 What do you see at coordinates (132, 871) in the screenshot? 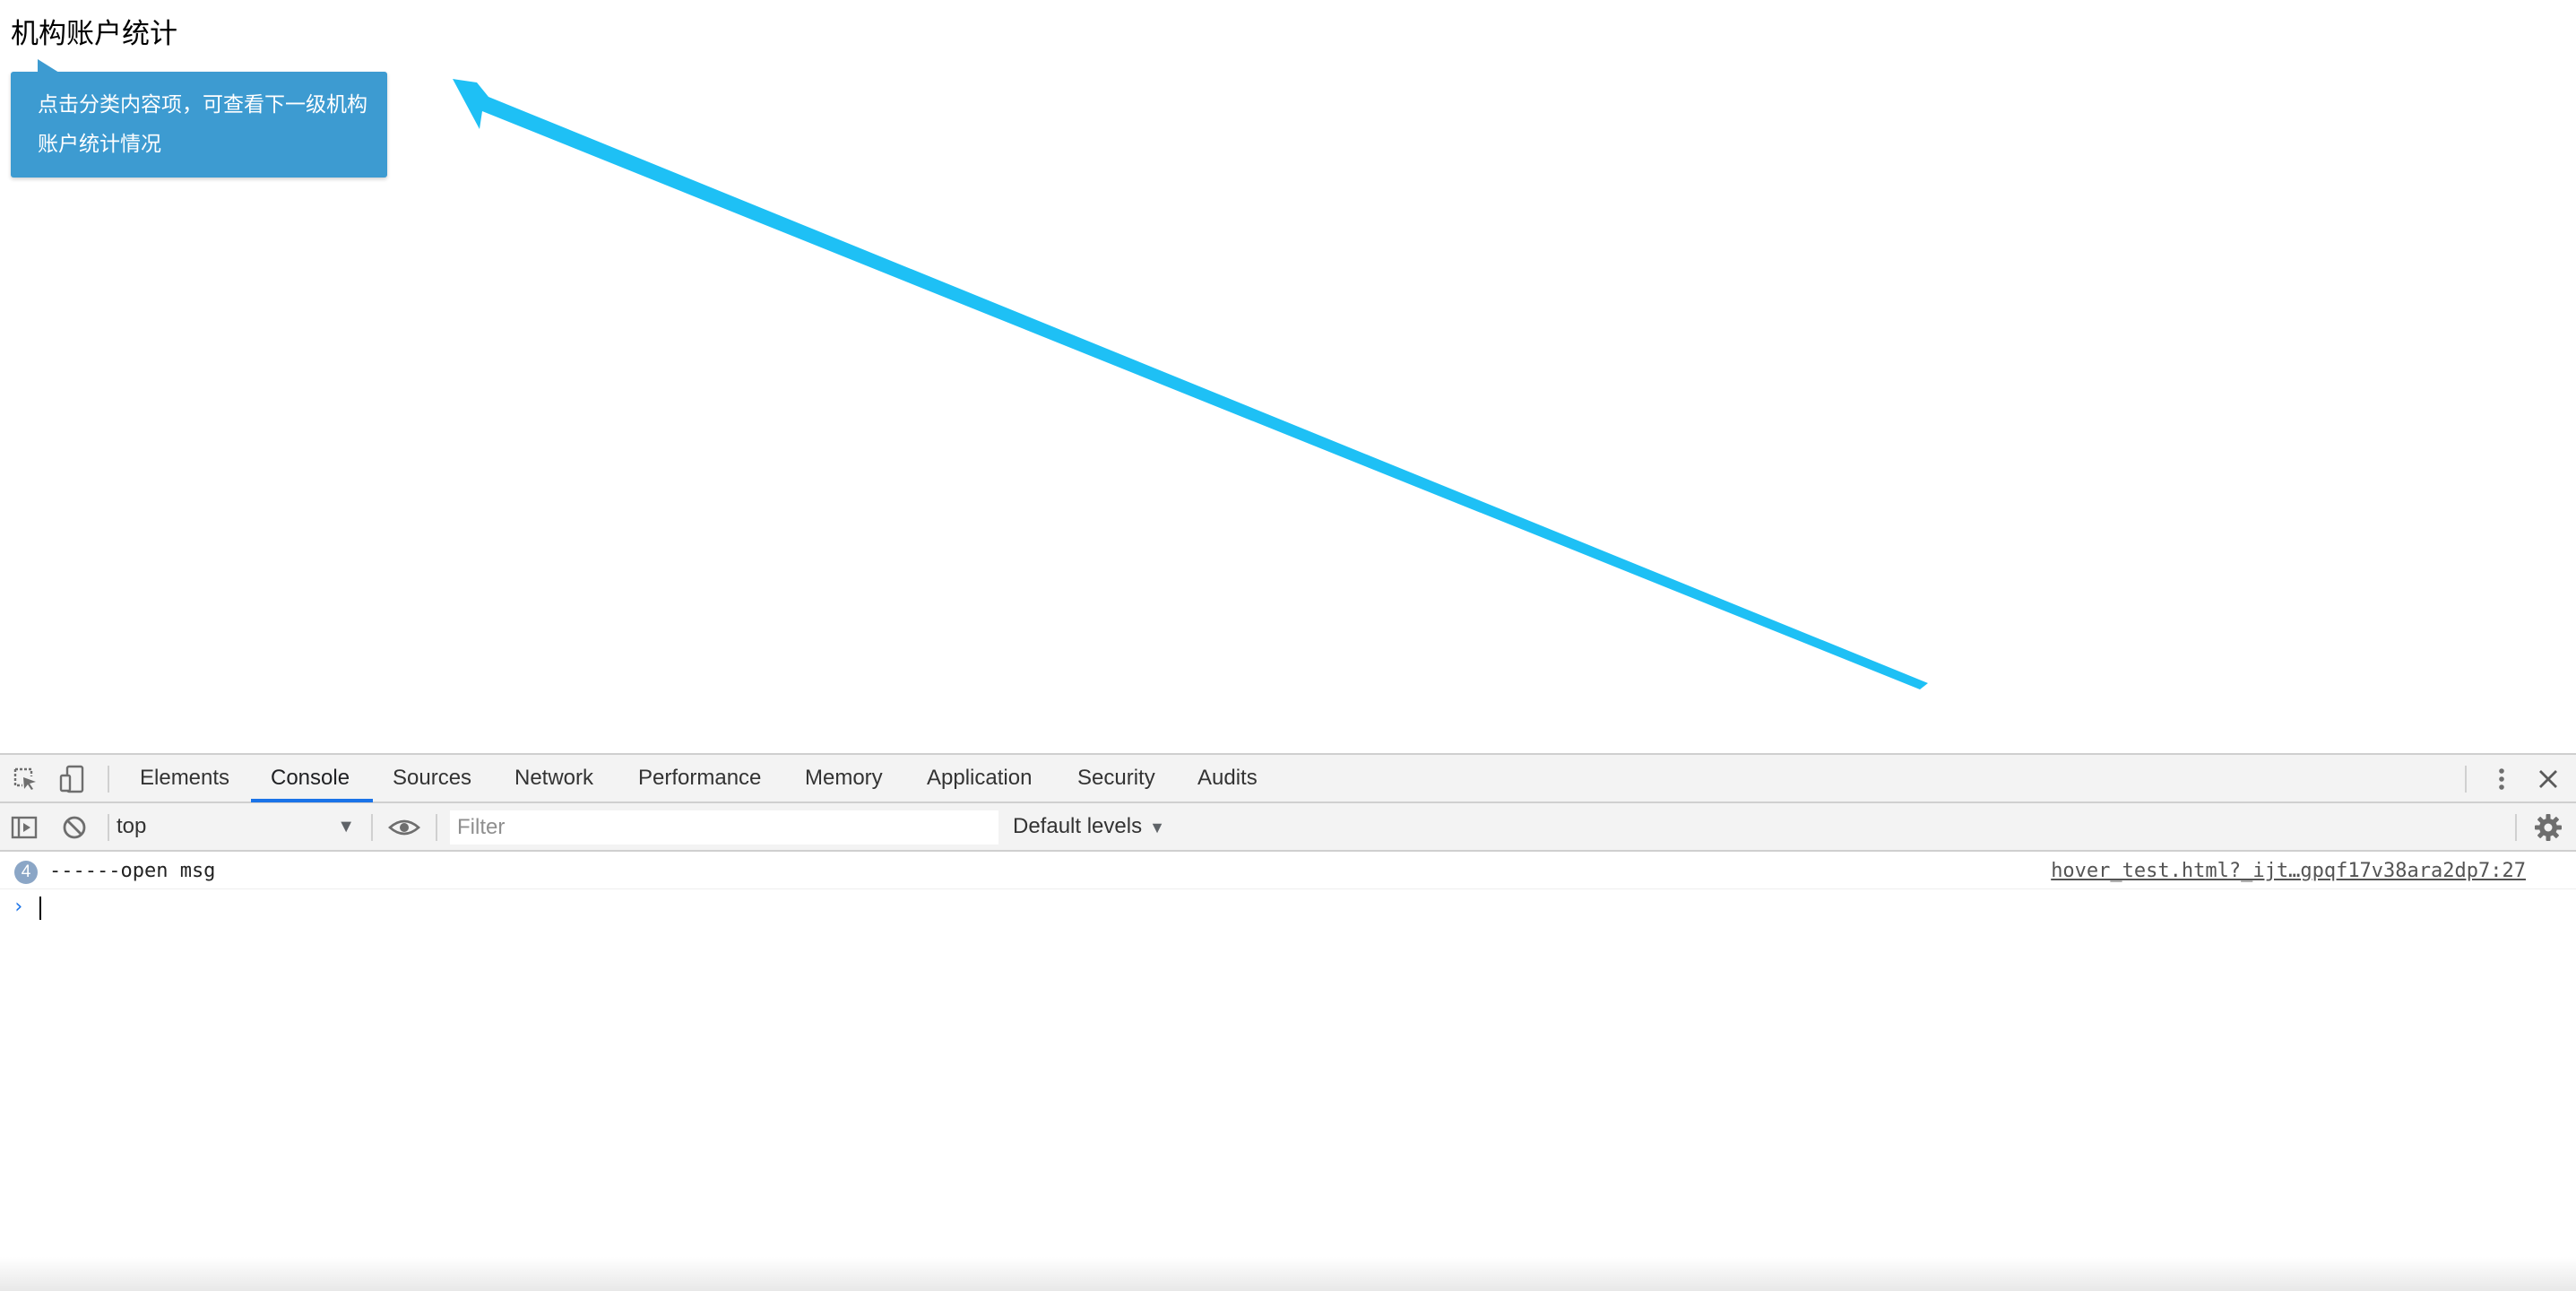
I see `console-message-text: ------open msg` at bounding box center [132, 871].